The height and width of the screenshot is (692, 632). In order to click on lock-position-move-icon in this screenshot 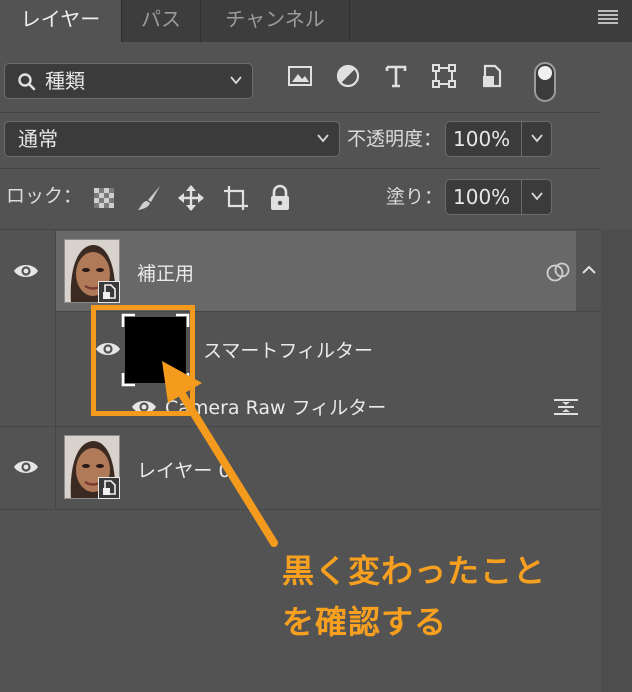, I will do `click(191, 198)`.